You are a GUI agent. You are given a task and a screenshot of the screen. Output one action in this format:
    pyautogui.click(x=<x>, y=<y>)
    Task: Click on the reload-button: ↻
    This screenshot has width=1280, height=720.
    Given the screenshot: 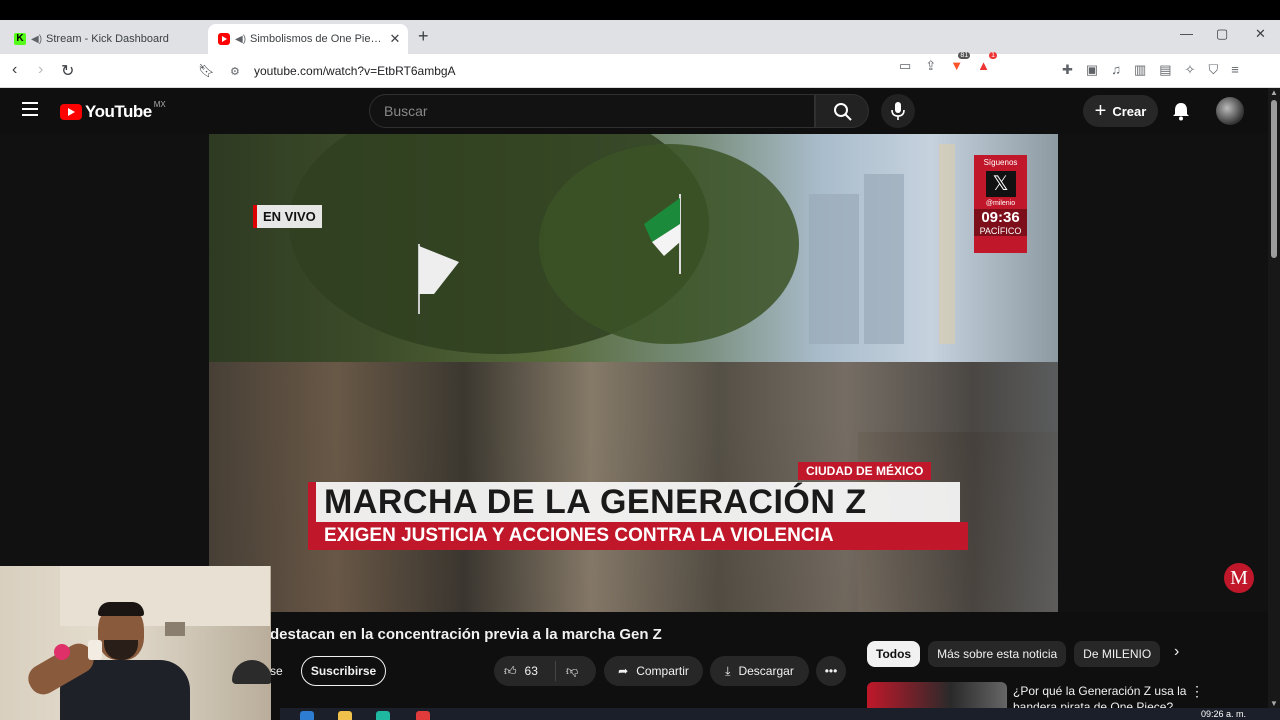 What is the action you would take?
    pyautogui.click(x=67, y=71)
    